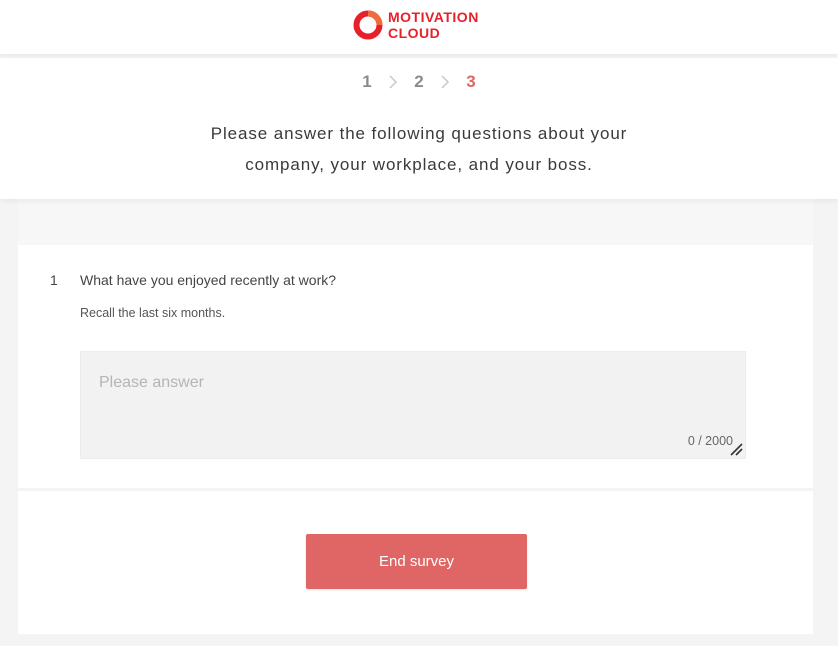 Image resolution: width=838 pixels, height=646 pixels. Describe the element at coordinates (419, 164) in the screenshot. I see `intro-line-2: company, your workplace, and your boss.` at that location.